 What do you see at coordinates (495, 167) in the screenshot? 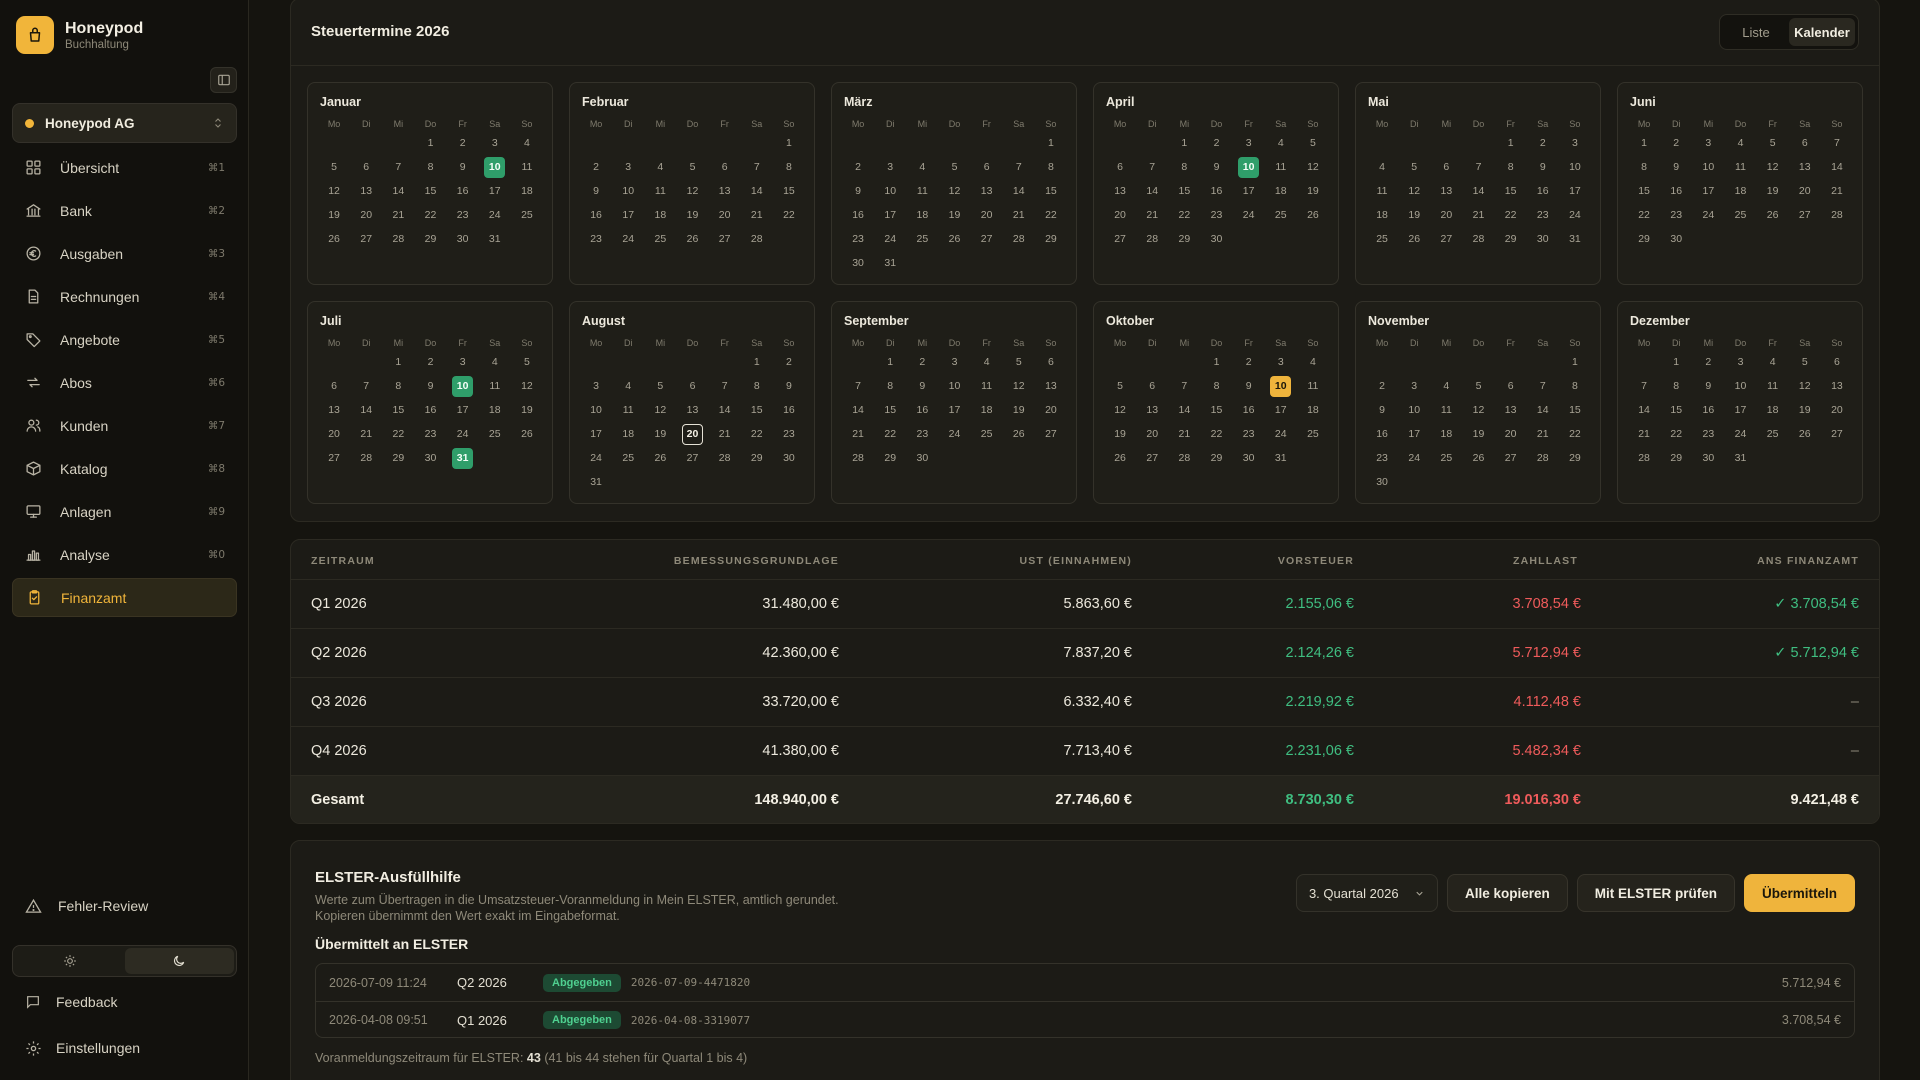
I see `tax-deadline-done: 10` at bounding box center [495, 167].